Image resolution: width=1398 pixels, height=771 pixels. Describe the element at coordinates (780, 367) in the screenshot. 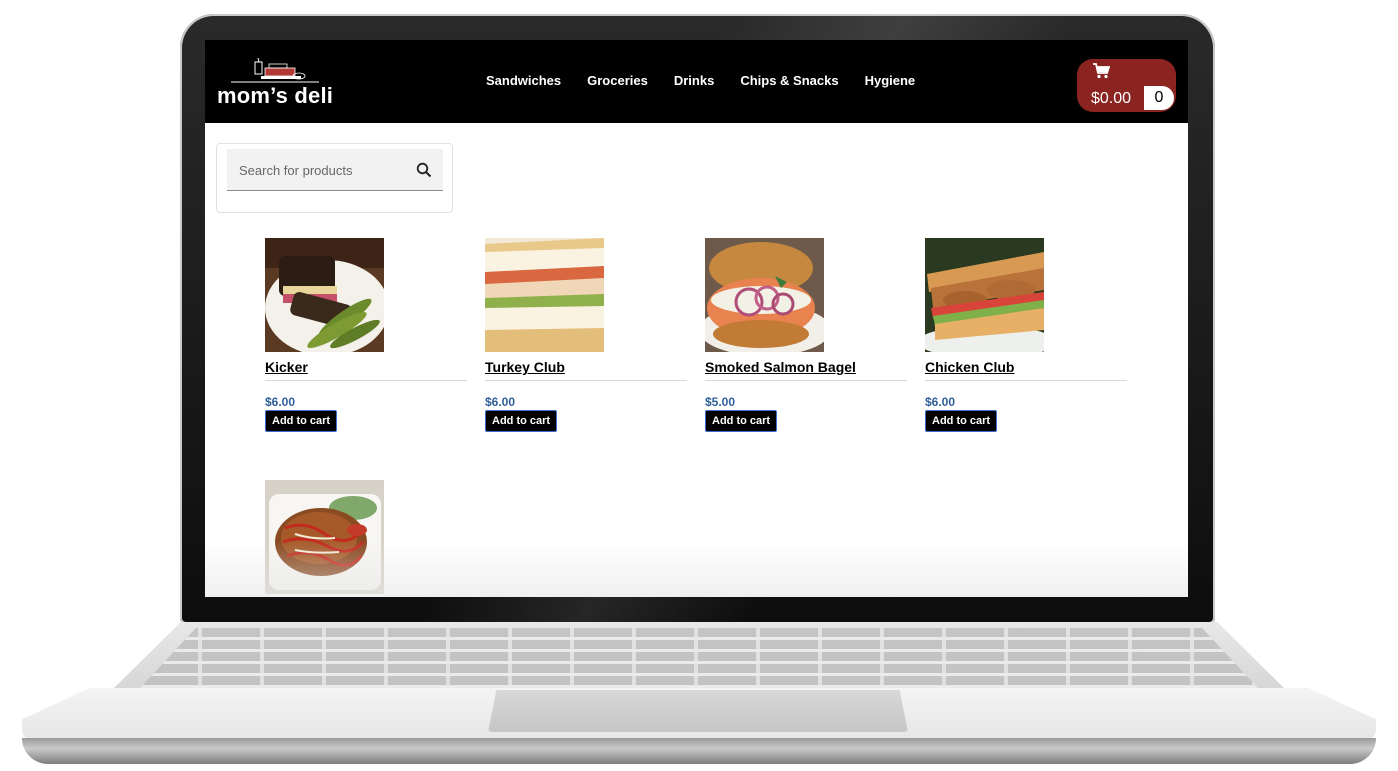

I see `product-name-link: Smoked Salmon Bagel` at that location.